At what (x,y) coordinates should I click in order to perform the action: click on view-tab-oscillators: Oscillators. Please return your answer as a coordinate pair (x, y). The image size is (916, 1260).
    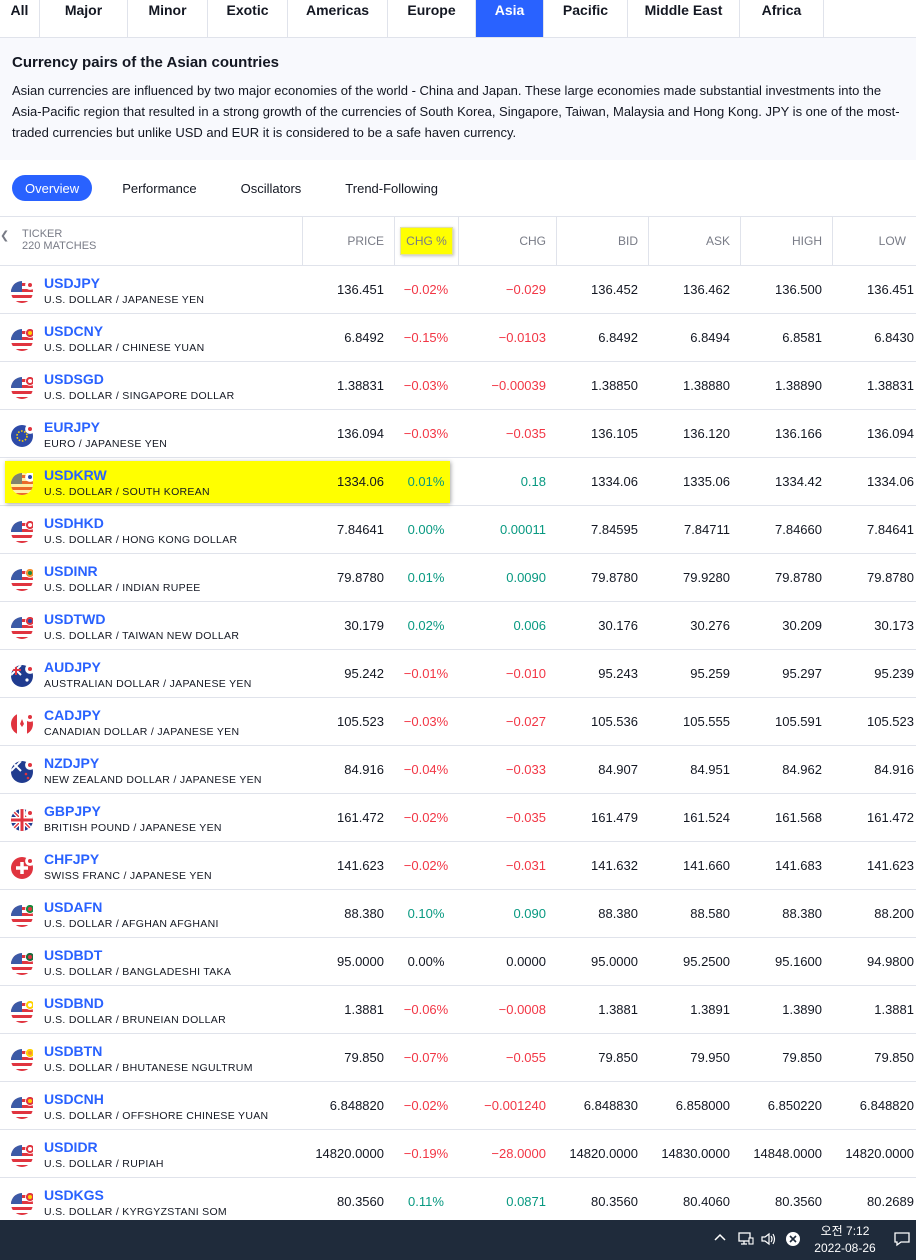
    Looking at the image, I should click on (271, 188).